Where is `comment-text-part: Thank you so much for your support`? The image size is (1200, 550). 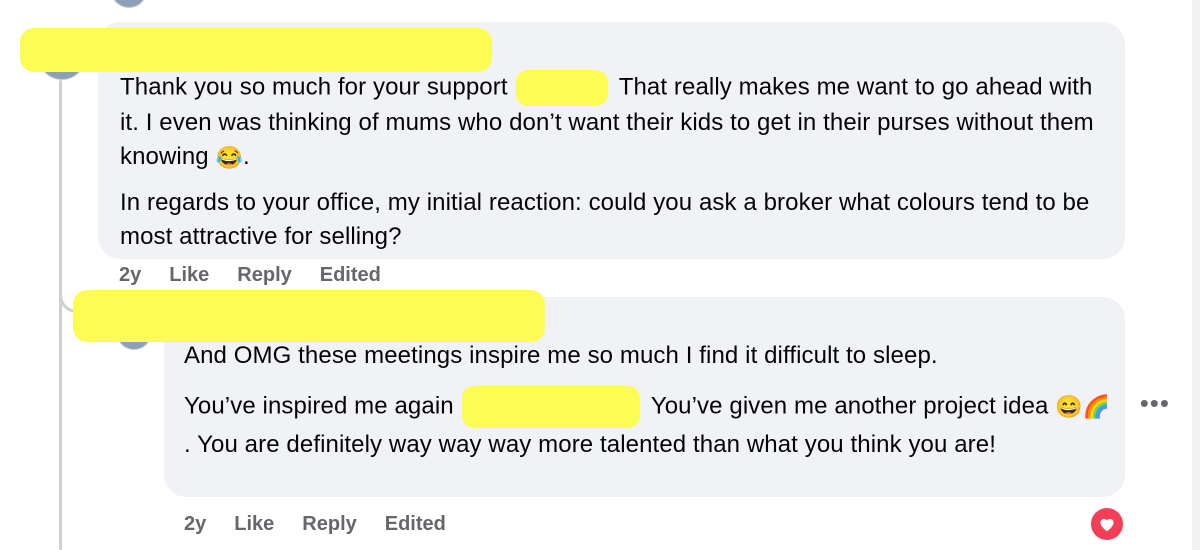
comment-text-part: Thank you so much for your support is located at coordinates (314, 87).